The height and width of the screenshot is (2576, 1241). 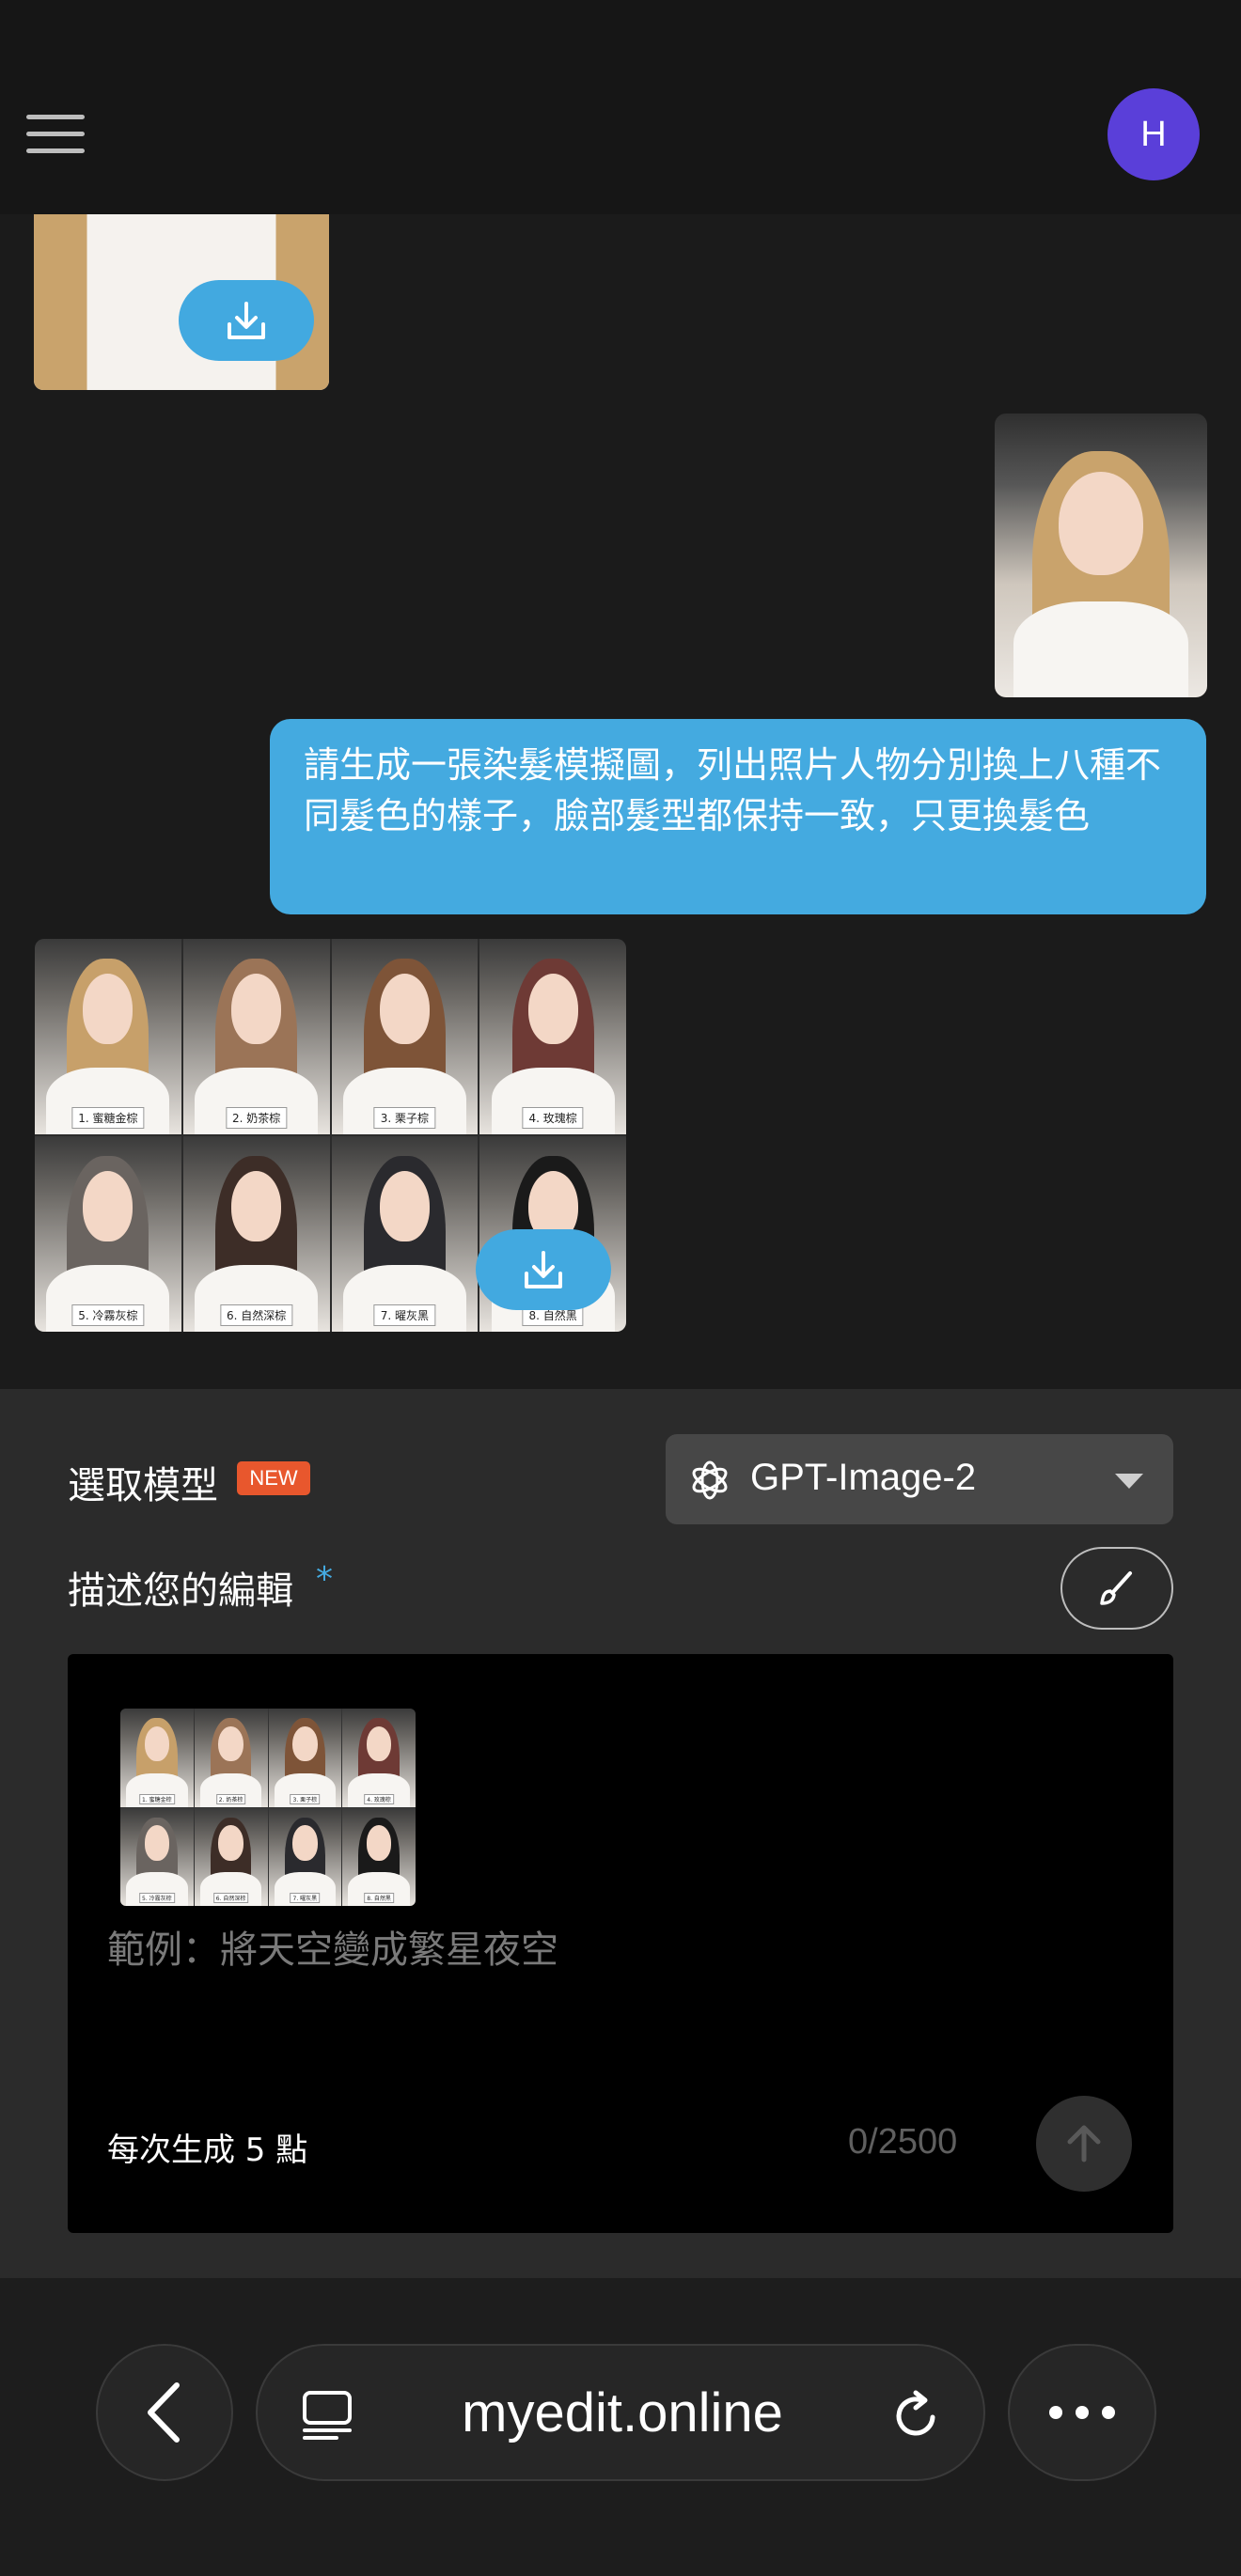 I want to click on char-counter: 0/2500, so click(x=903, y=2142).